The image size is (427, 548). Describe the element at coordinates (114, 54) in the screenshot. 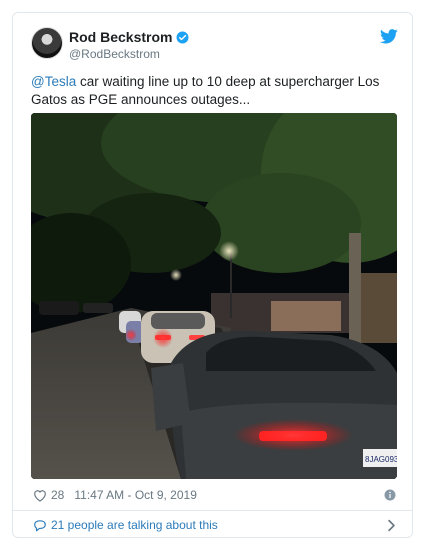

I see `author-handle: @RodBeckstrom` at that location.